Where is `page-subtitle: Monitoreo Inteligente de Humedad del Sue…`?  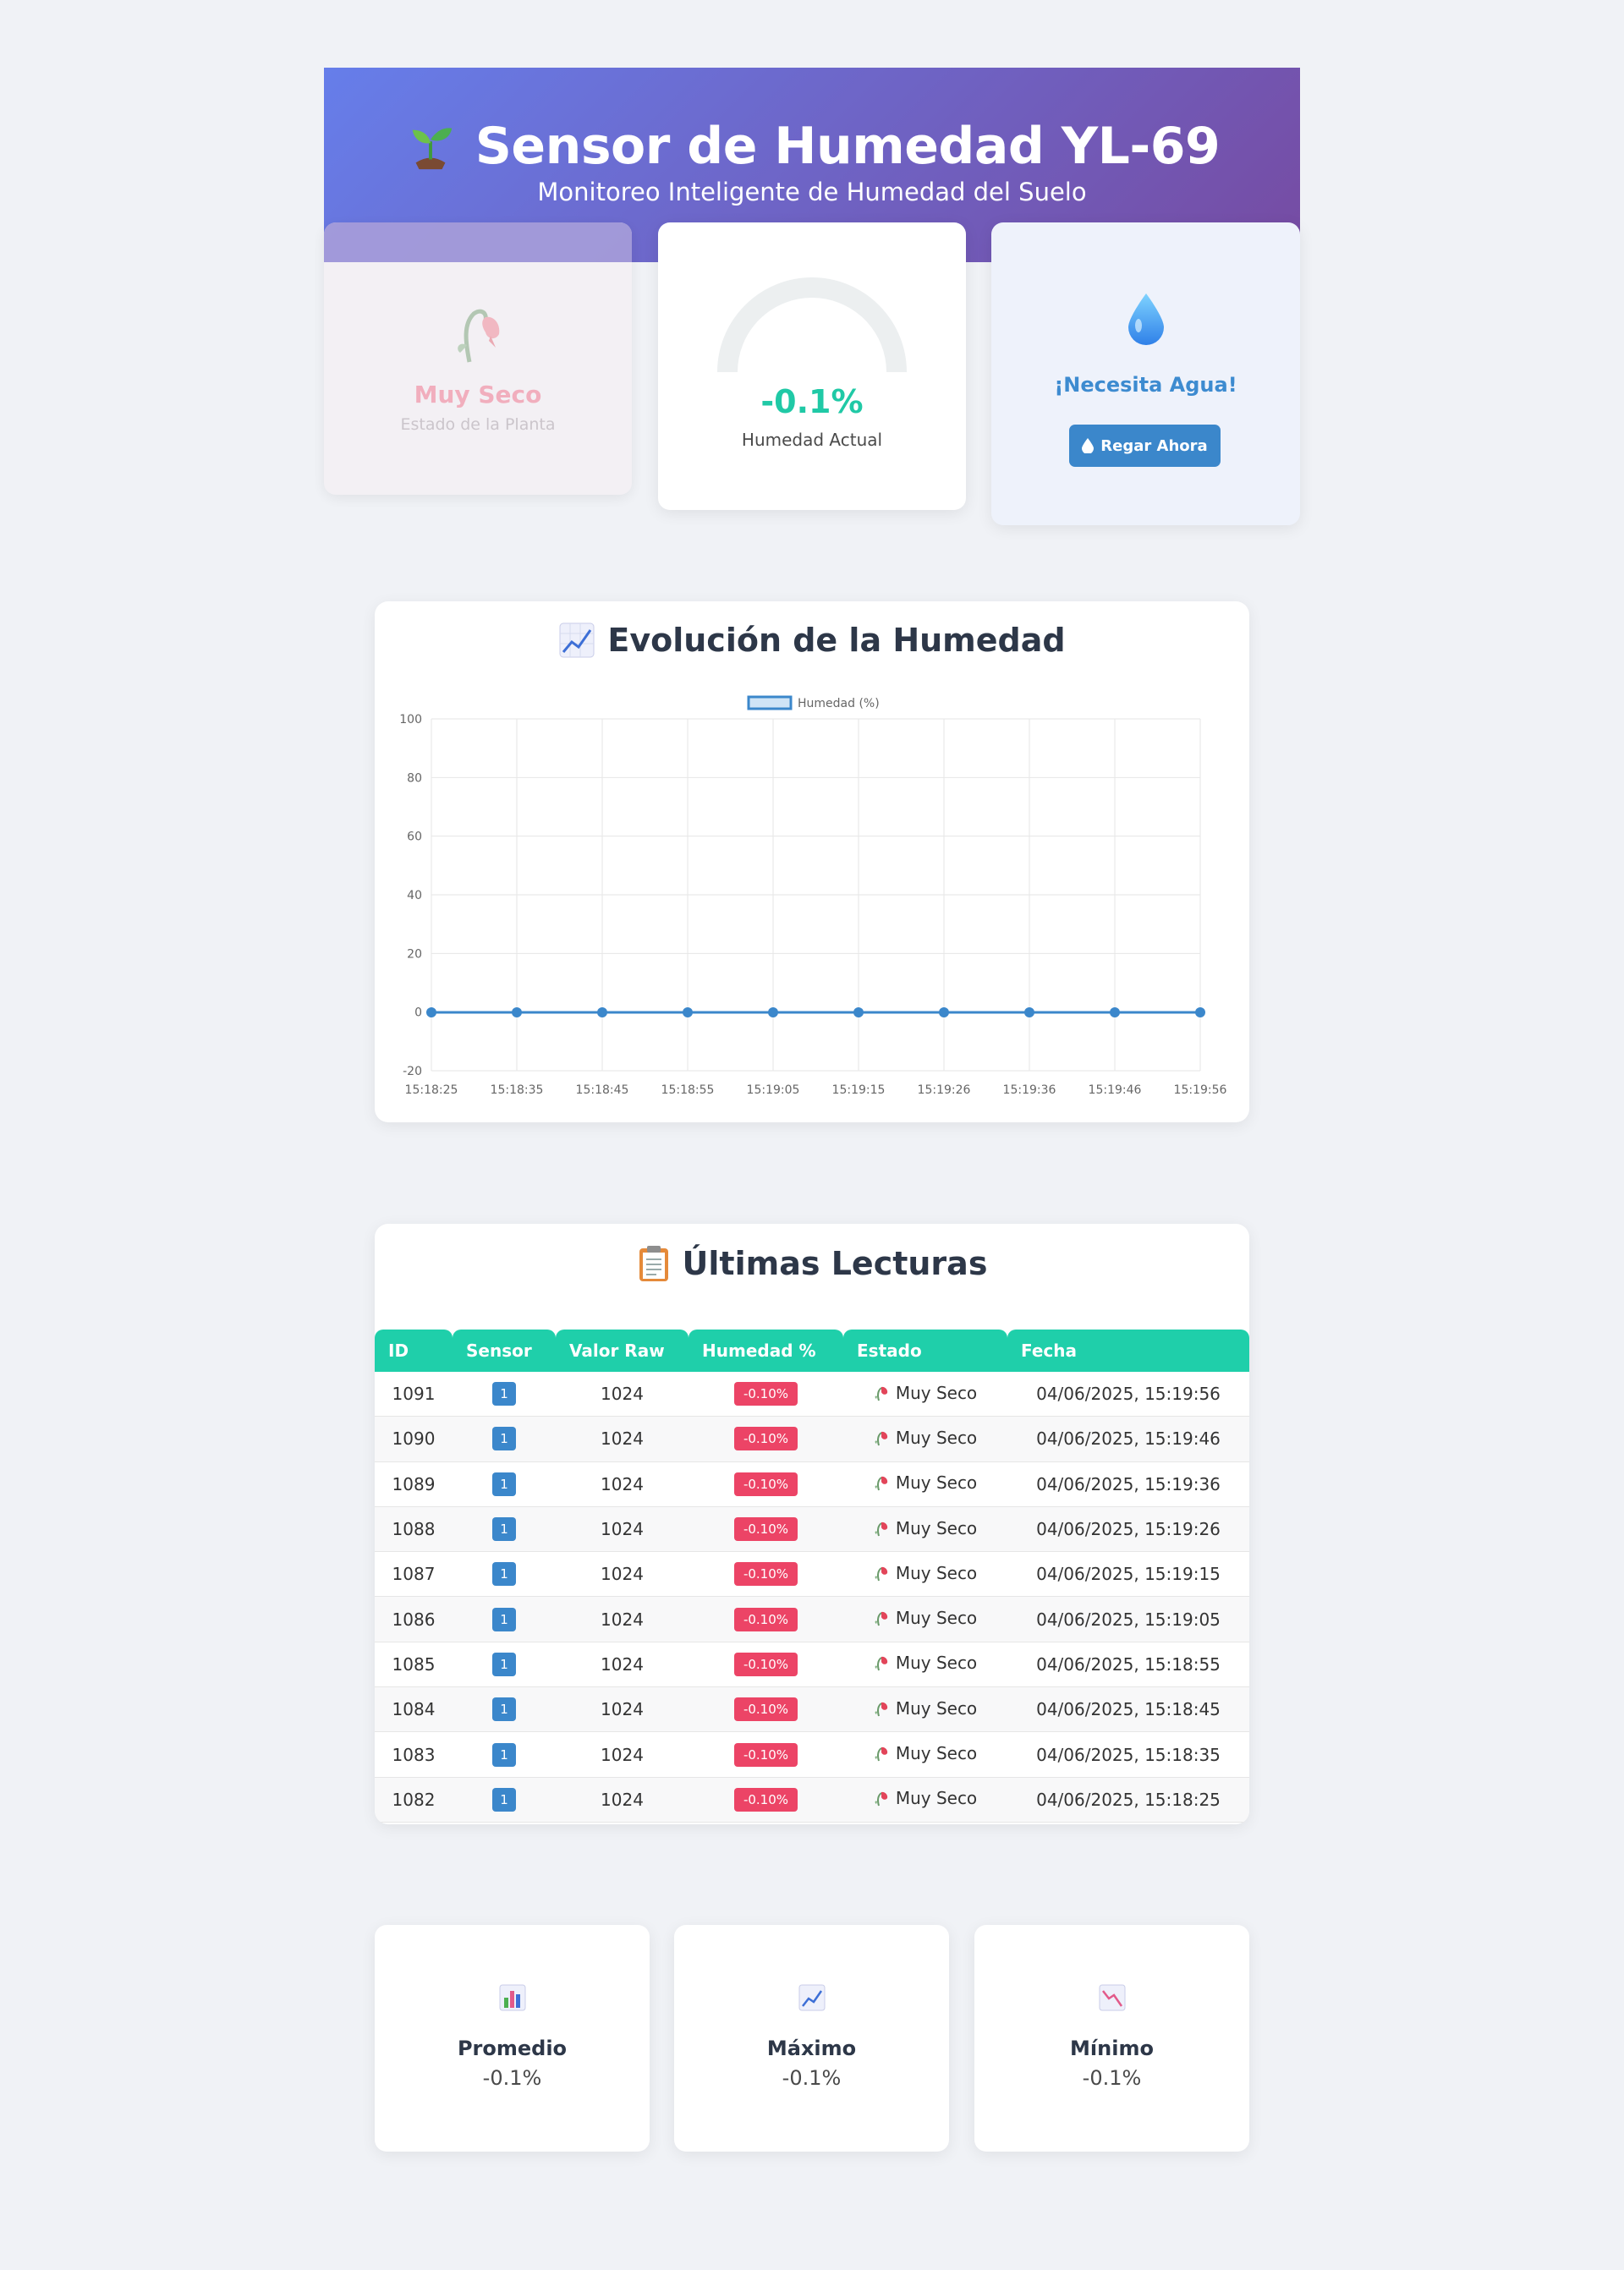 page-subtitle: Monitoreo Inteligente de Humedad del Sue… is located at coordinates (812, 192).